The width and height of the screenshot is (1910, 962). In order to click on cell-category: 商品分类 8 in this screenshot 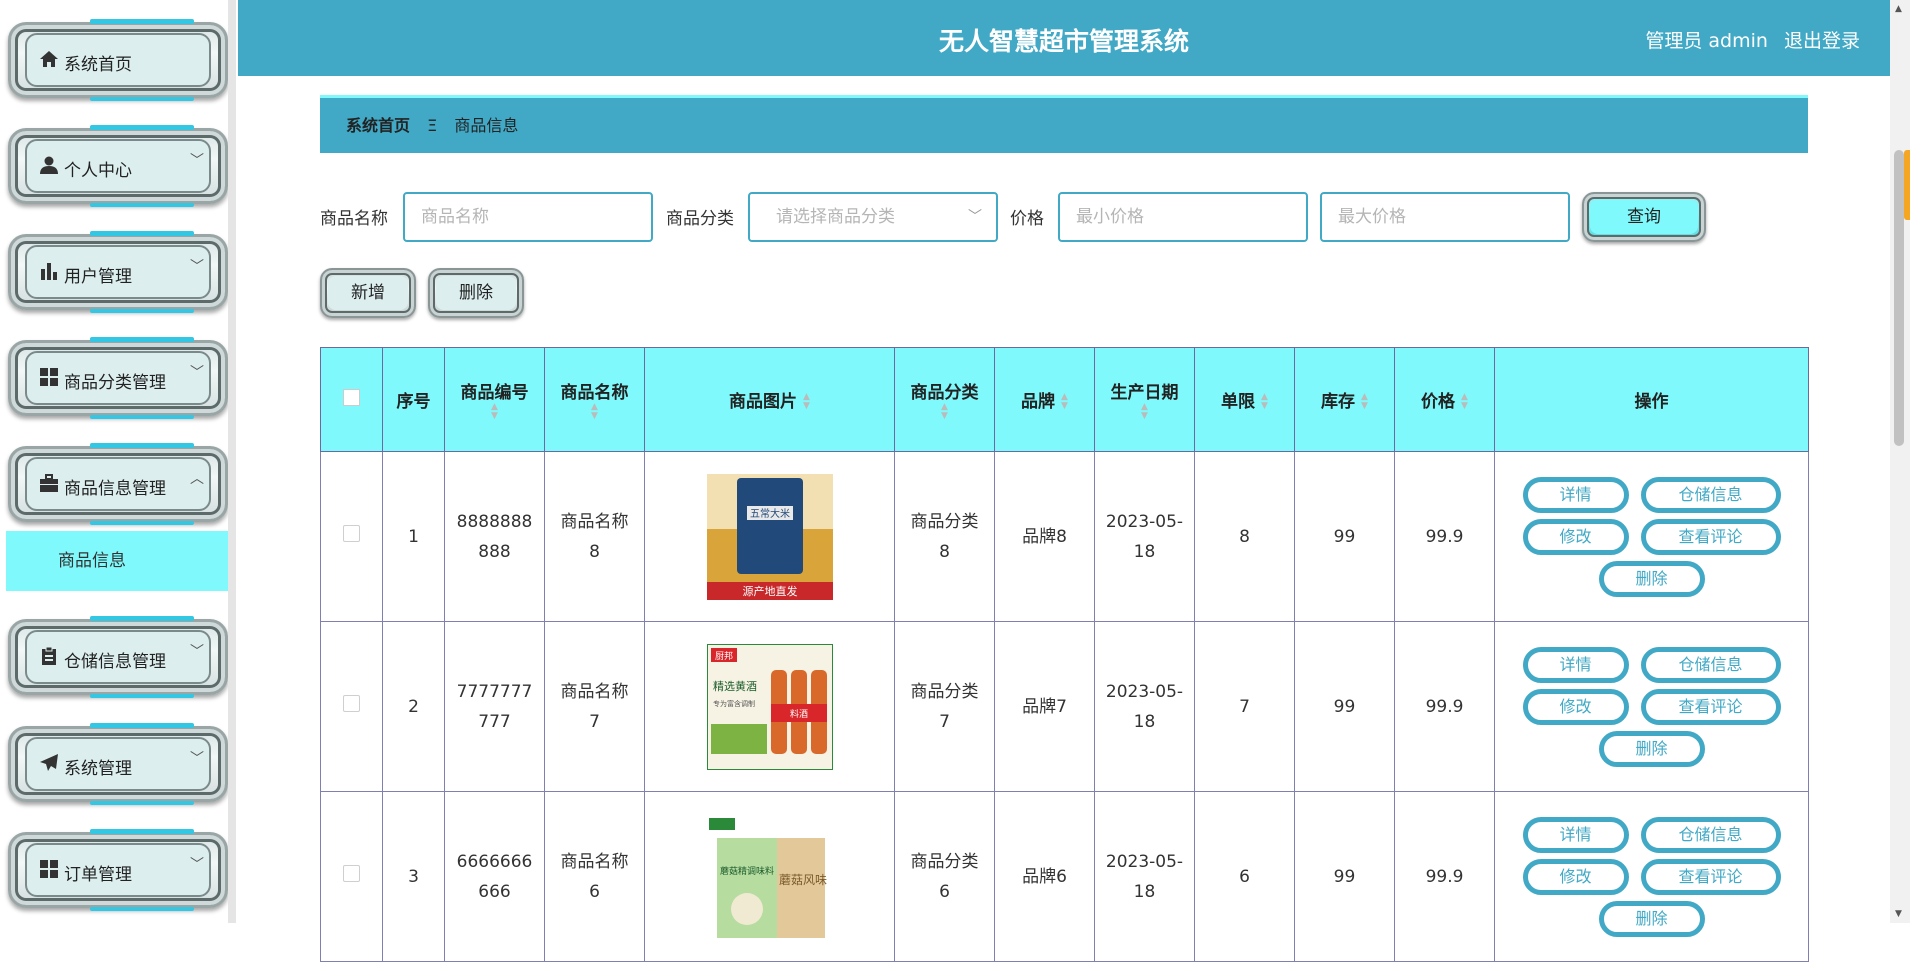, I will do `click(944, 536)`.